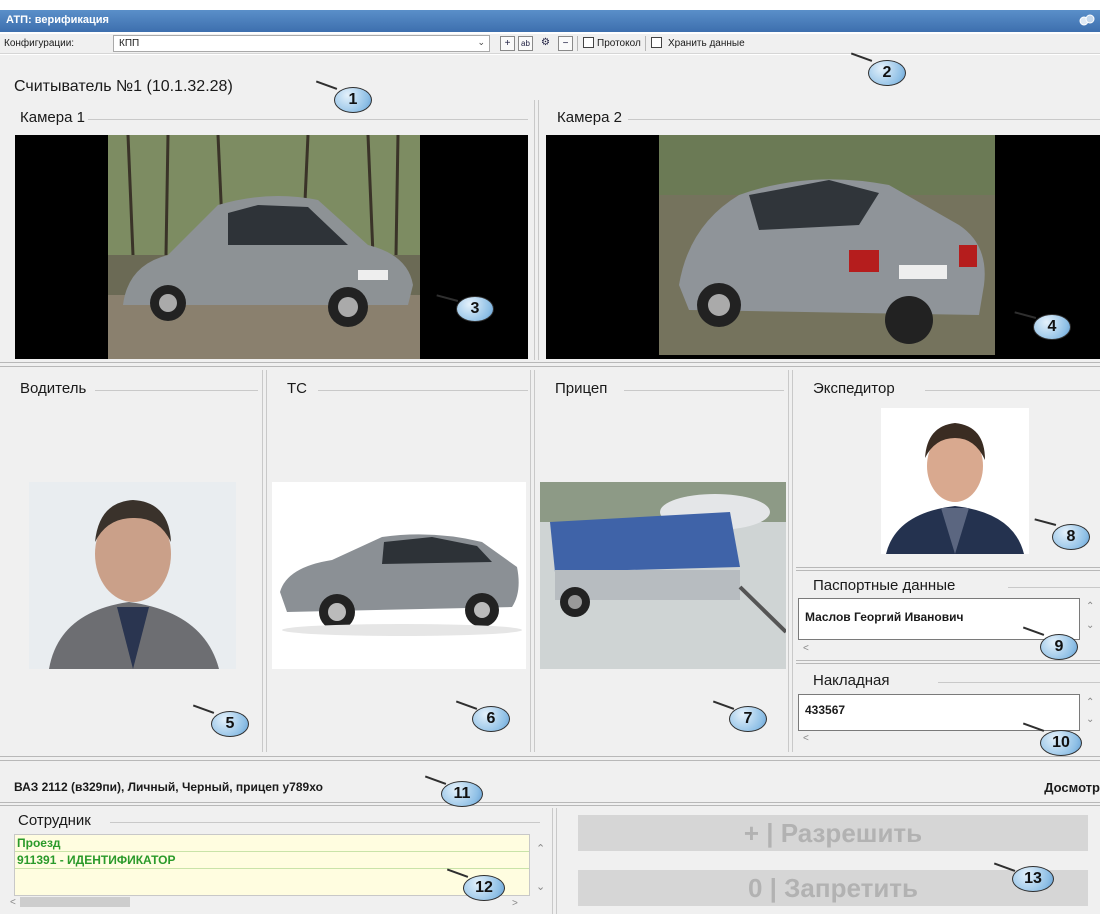 The height and width of the screenshot is (914, 1100). I want to click on staff-list: Проезд 911391 - ИДЕНТИФИКАТОР, so click(272, 865).